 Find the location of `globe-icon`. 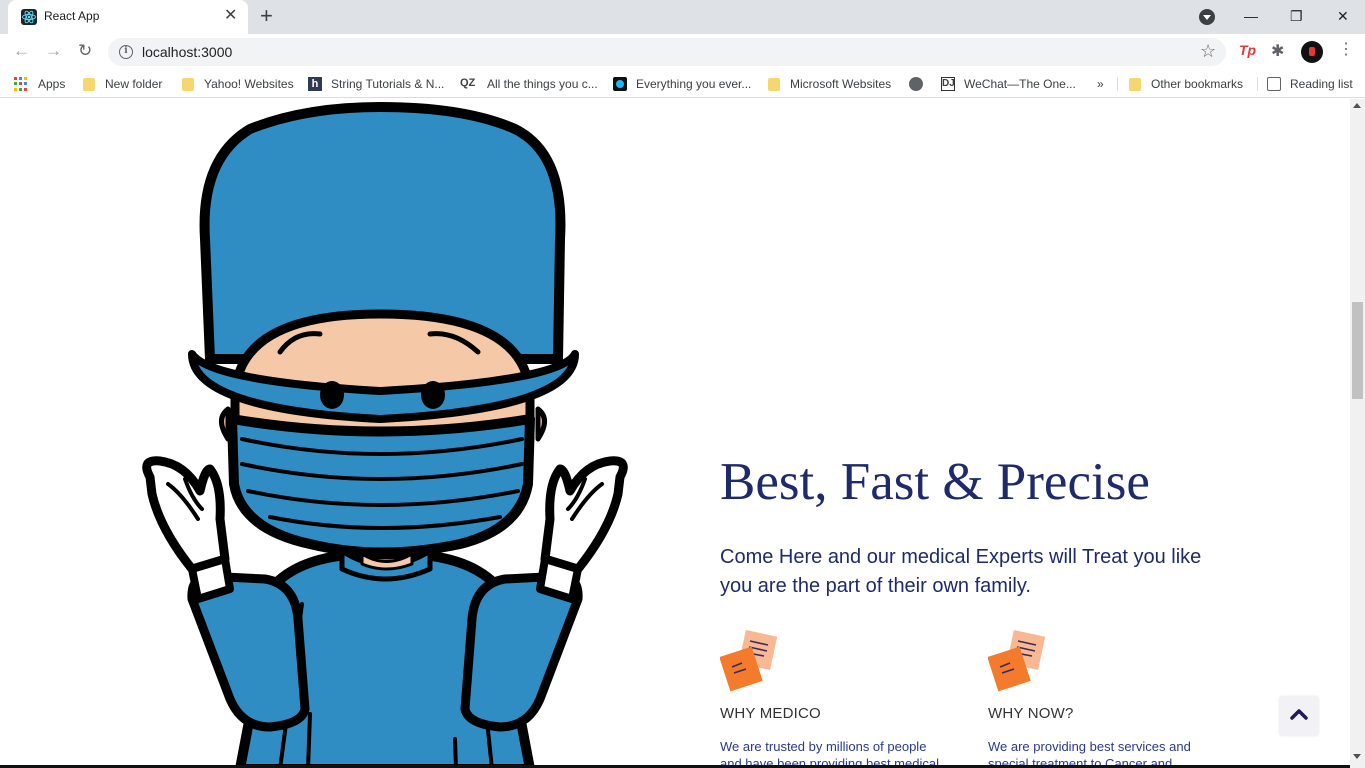

globe-icon is located at coordinates (916, 84).